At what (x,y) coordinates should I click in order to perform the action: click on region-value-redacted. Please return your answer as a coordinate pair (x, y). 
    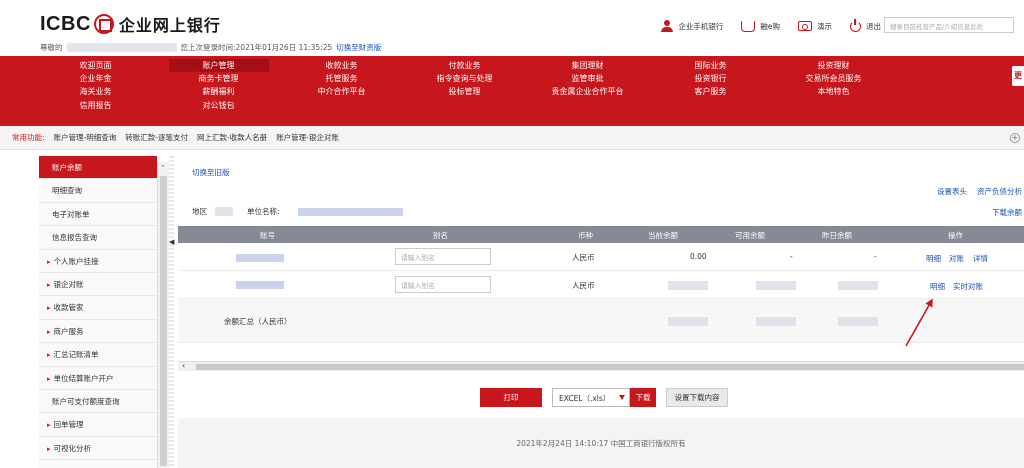
    Looking at the image, I should click on (224, 211).